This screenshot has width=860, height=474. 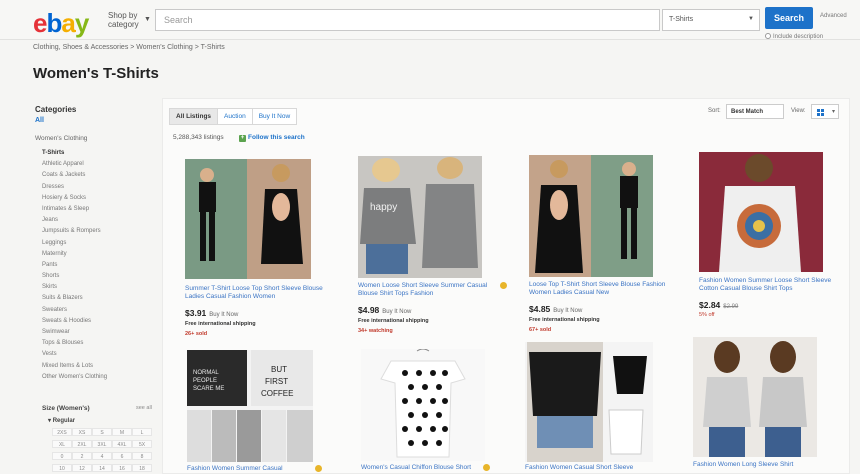 What do you see at coordinates (82, 468) in the screenshot?
I see `size-option: 12` at bounding box center [82, 468].